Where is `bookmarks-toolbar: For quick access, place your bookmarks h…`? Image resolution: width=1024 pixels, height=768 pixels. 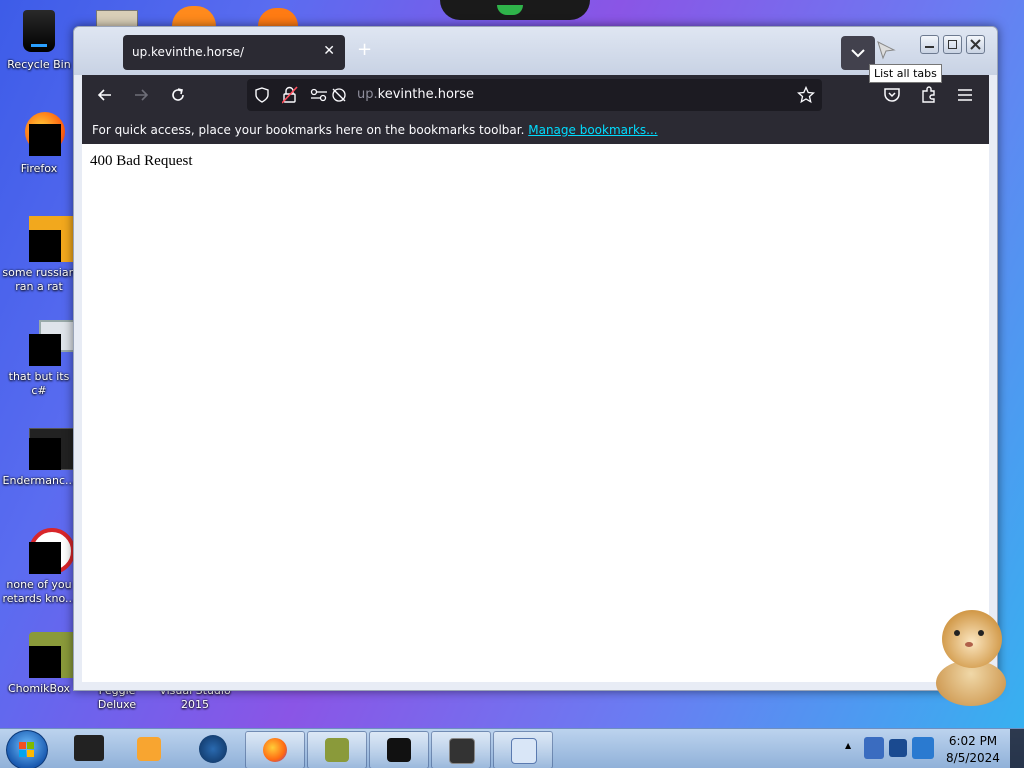 bookmarks-toolbar: For quick access, place your bookmarks h… is located at coordinates (535, 129).